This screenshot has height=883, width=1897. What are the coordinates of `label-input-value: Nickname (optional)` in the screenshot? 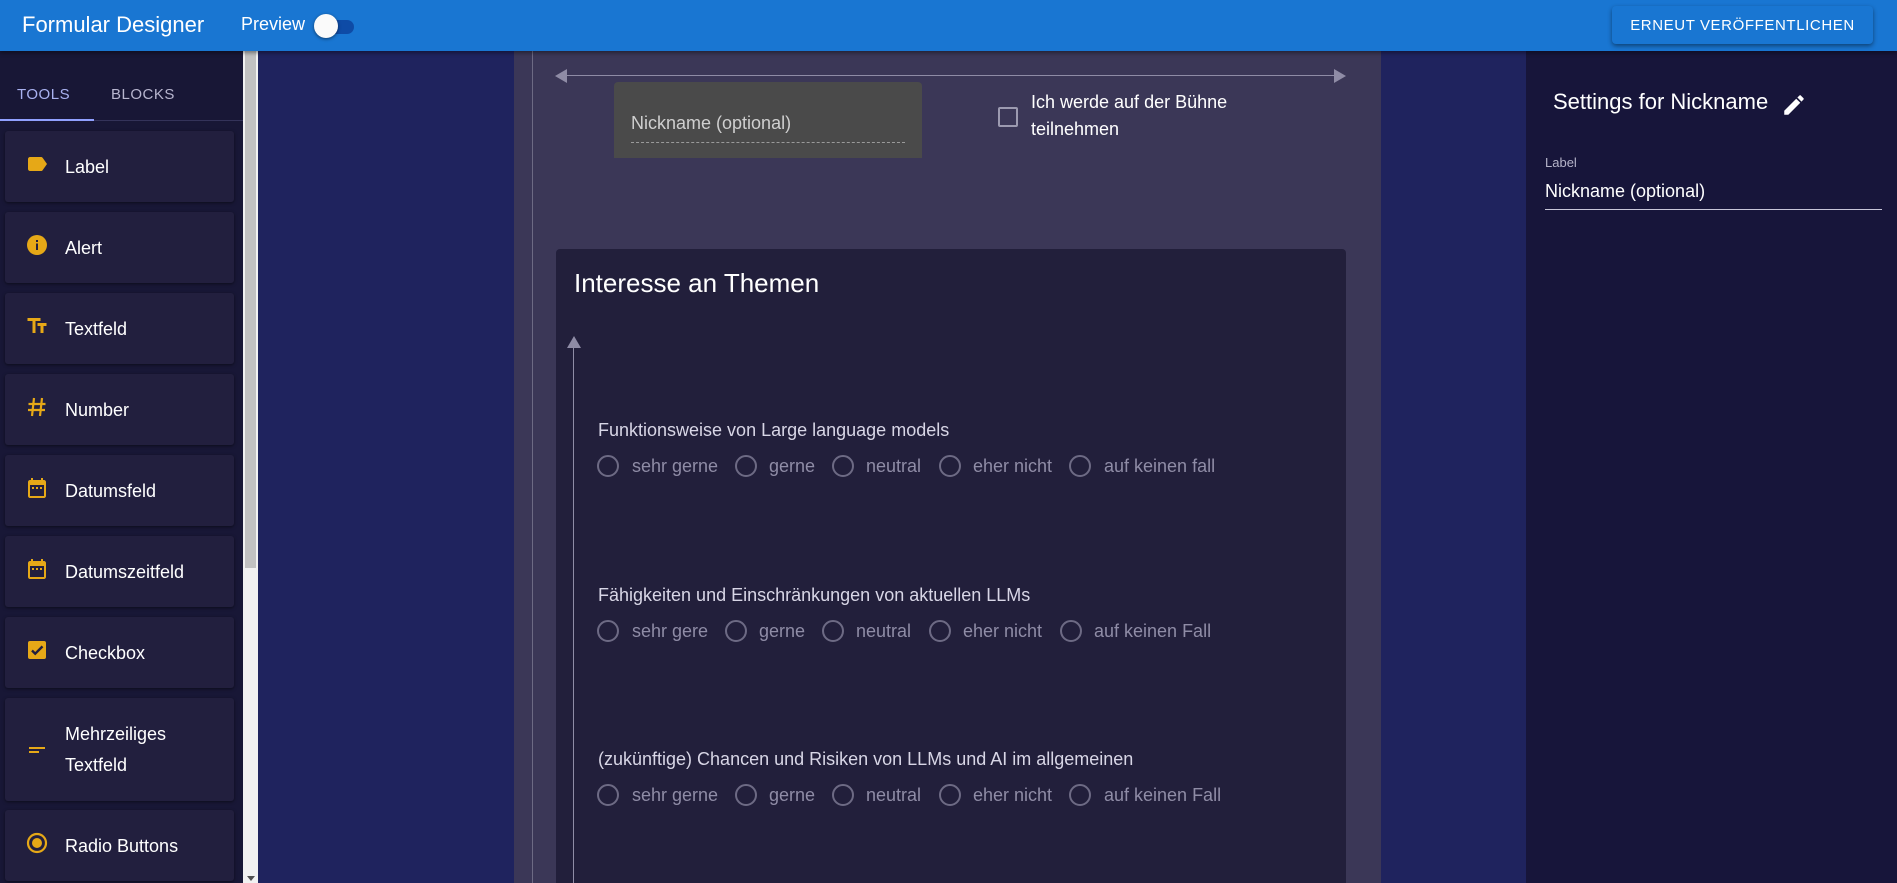 It's located at (1625, 191).